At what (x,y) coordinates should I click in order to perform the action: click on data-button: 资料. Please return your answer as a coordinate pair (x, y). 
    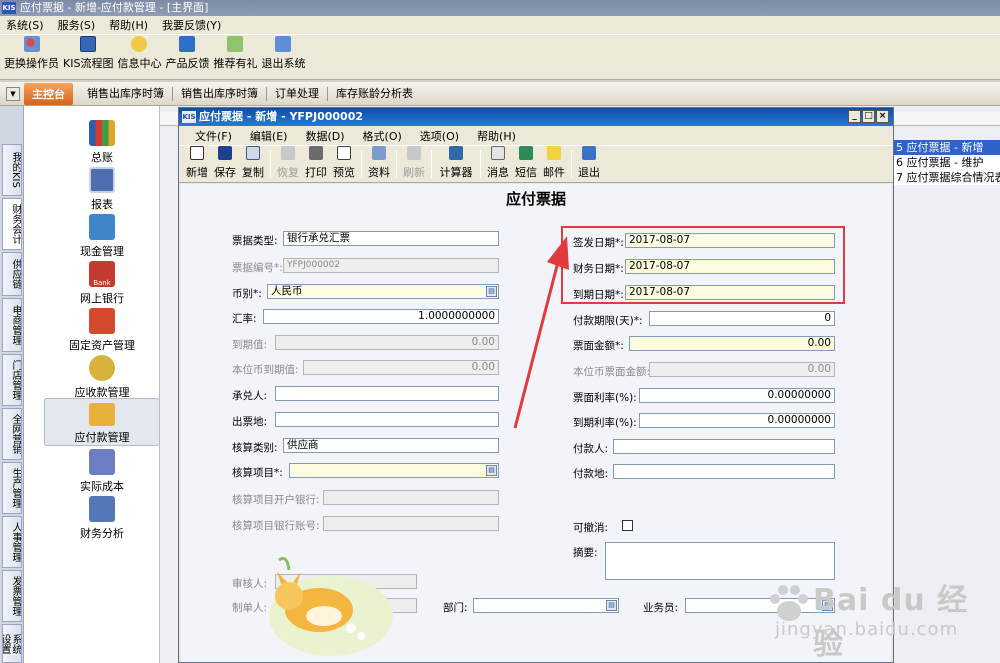
    Looking at the image, I should click on (379, 164).